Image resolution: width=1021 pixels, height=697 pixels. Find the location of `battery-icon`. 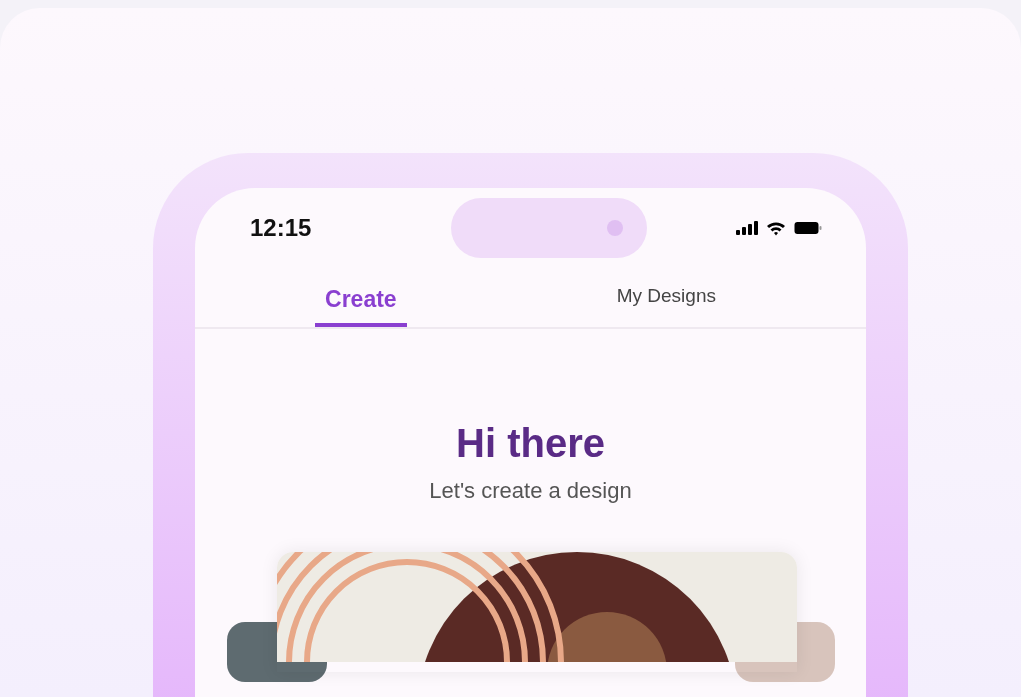

battery-icon is located at coordinates (808, 228).